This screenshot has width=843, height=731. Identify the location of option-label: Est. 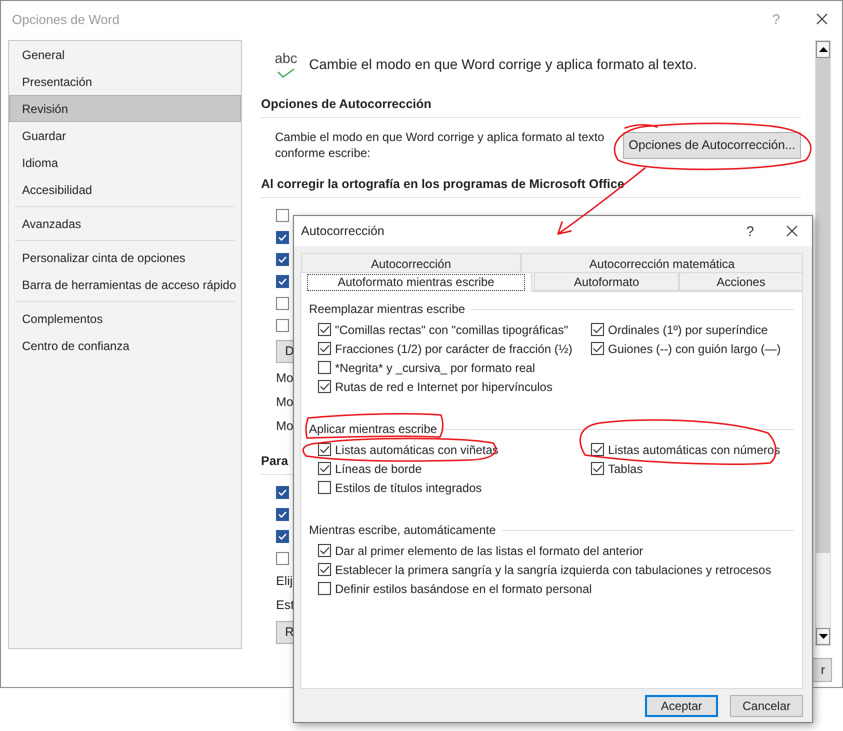
(285, 605).